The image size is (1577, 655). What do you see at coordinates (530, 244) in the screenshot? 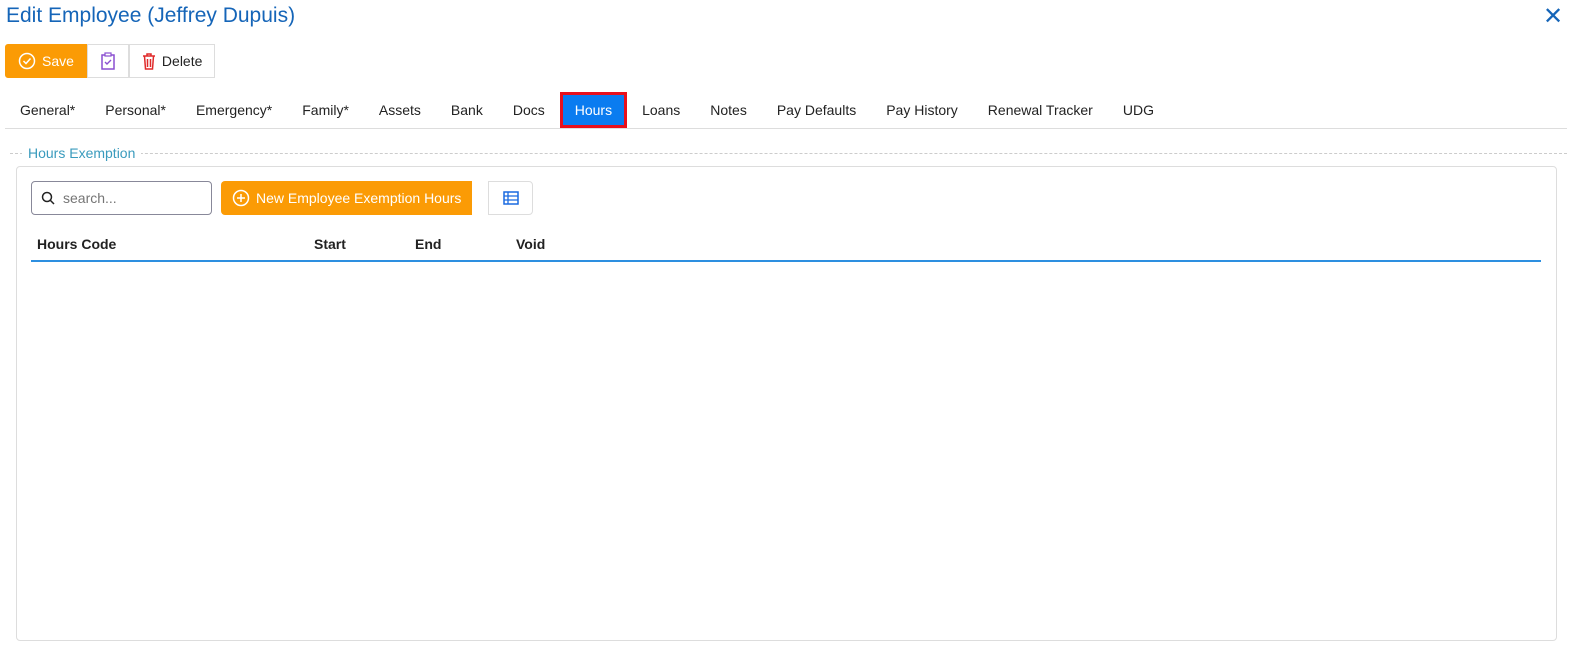
I see `column-header-void: Void` at bounding box center [530, 244].